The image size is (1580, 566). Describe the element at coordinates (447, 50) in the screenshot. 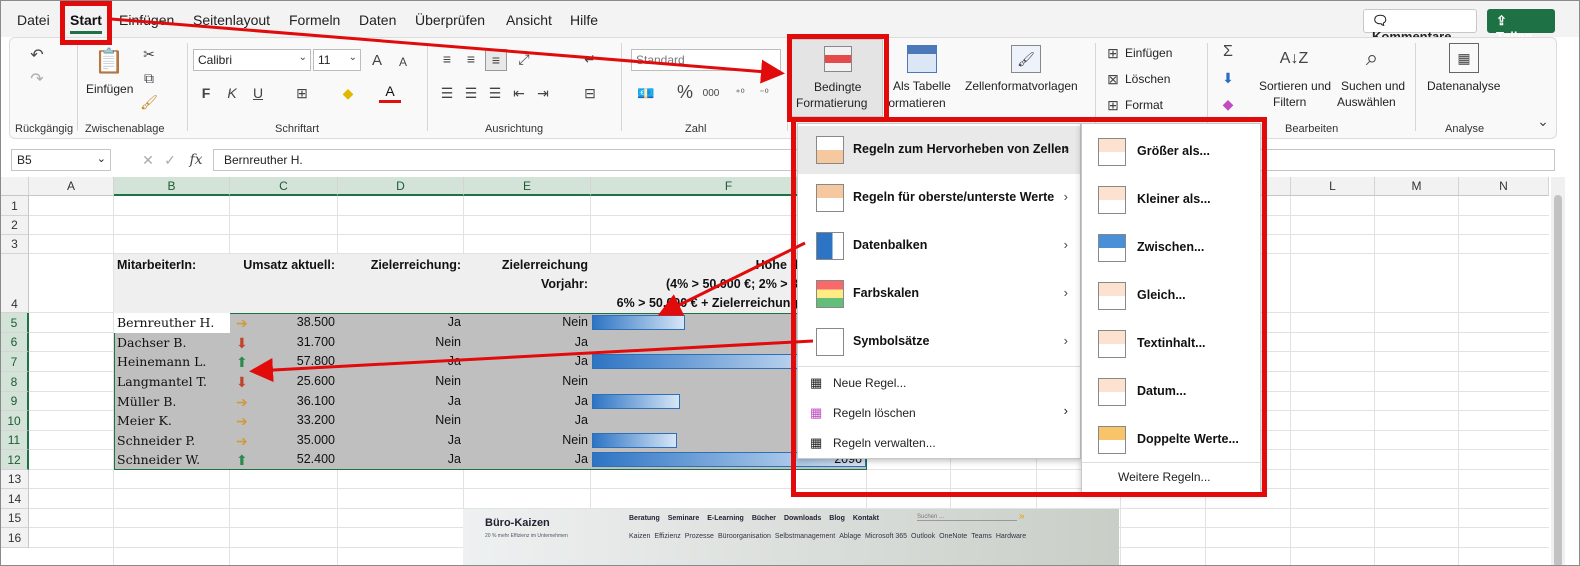

I see `arrow-start-to-cond-format` at that location.